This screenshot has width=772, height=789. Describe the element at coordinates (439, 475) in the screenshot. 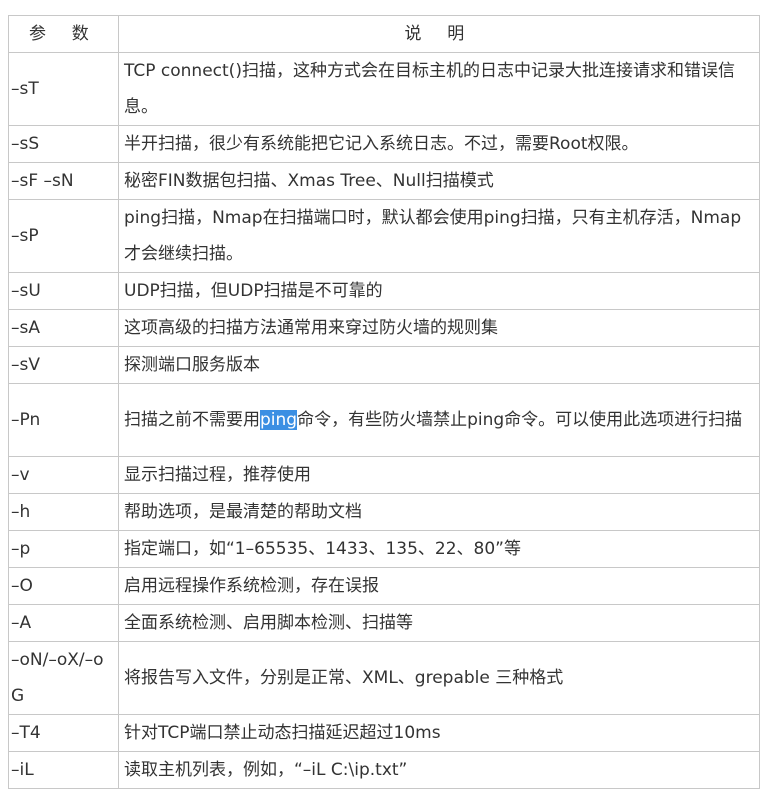

I see `description-cell: 显示扫描过程，推荐使用` at that location.